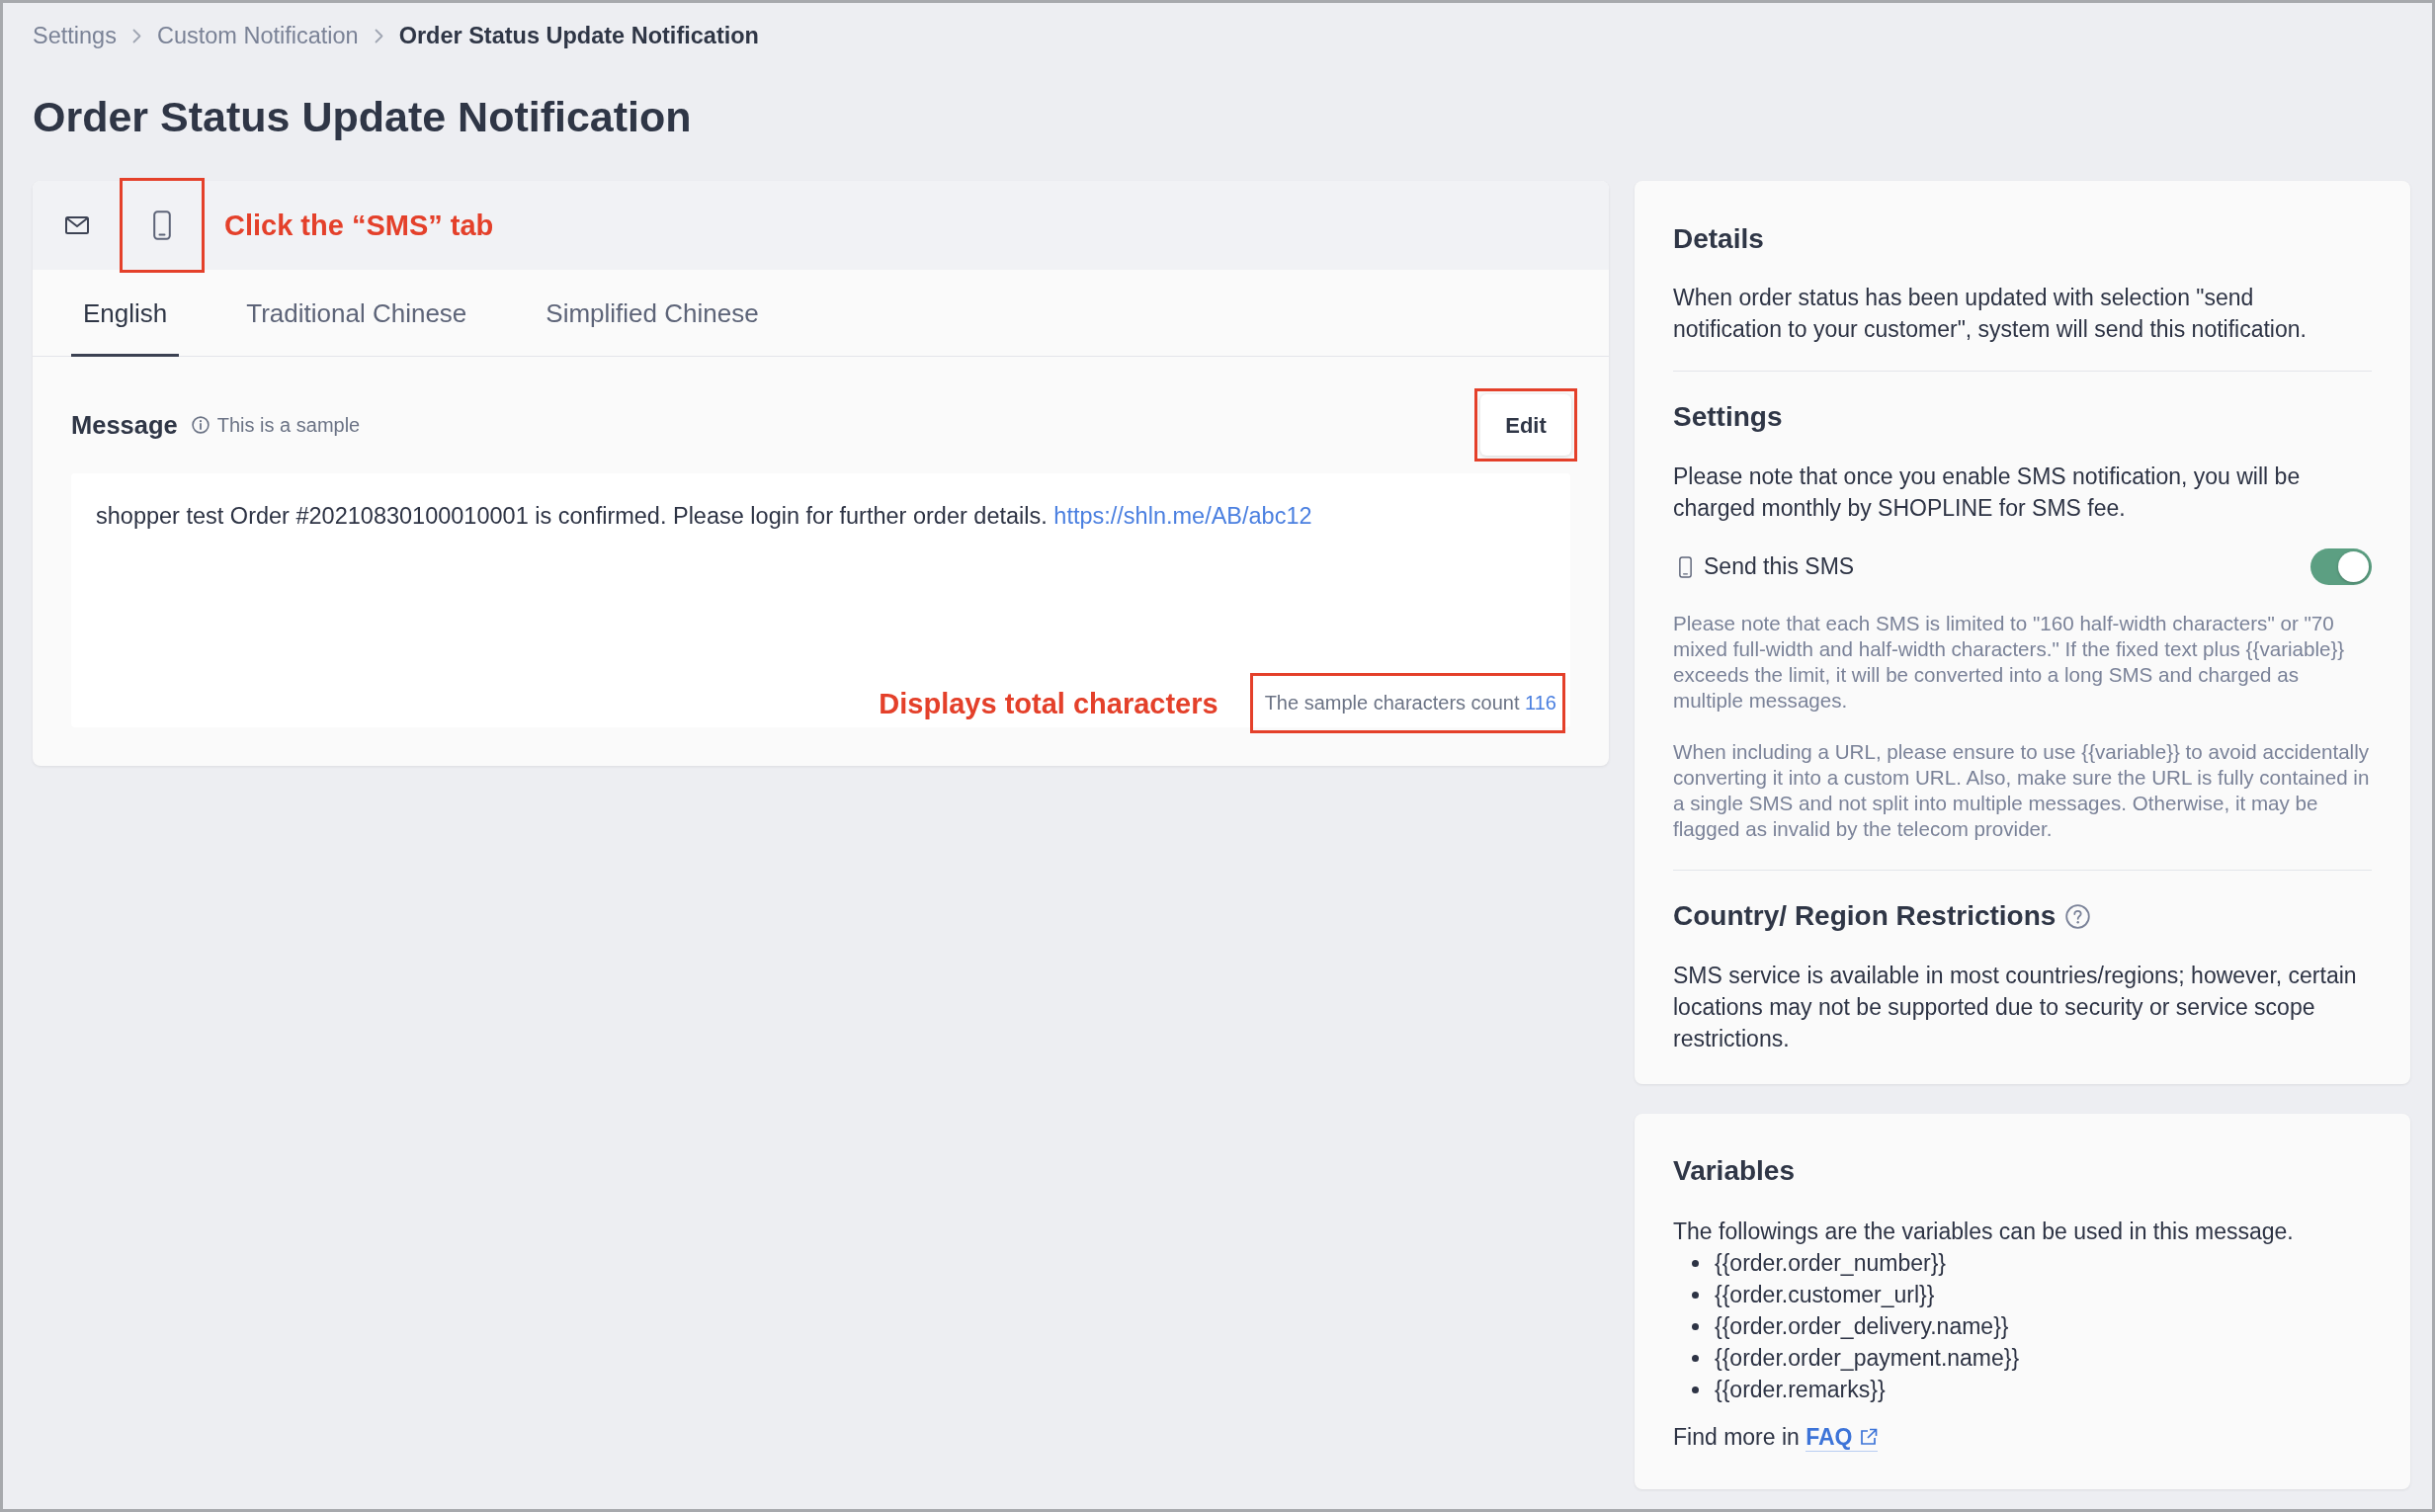 The width and height of the screenshot is (2435, 1512). What do you see at coordinates (125, 313) in the screenshot?
I see `language-tab: English` at bounding box center [125, 313].